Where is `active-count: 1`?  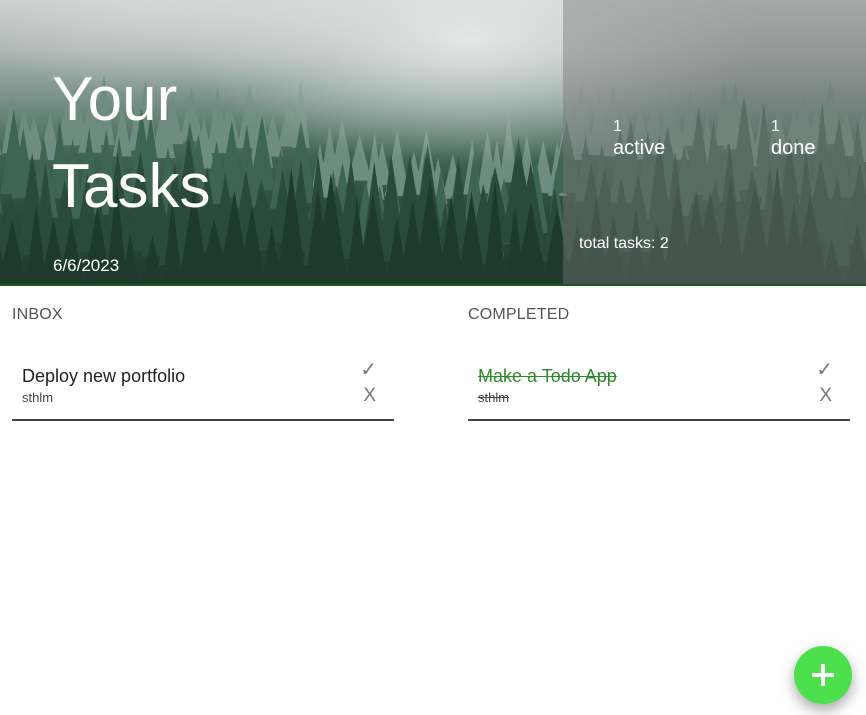 active-count: 1 is located at coordinates (617, 126).